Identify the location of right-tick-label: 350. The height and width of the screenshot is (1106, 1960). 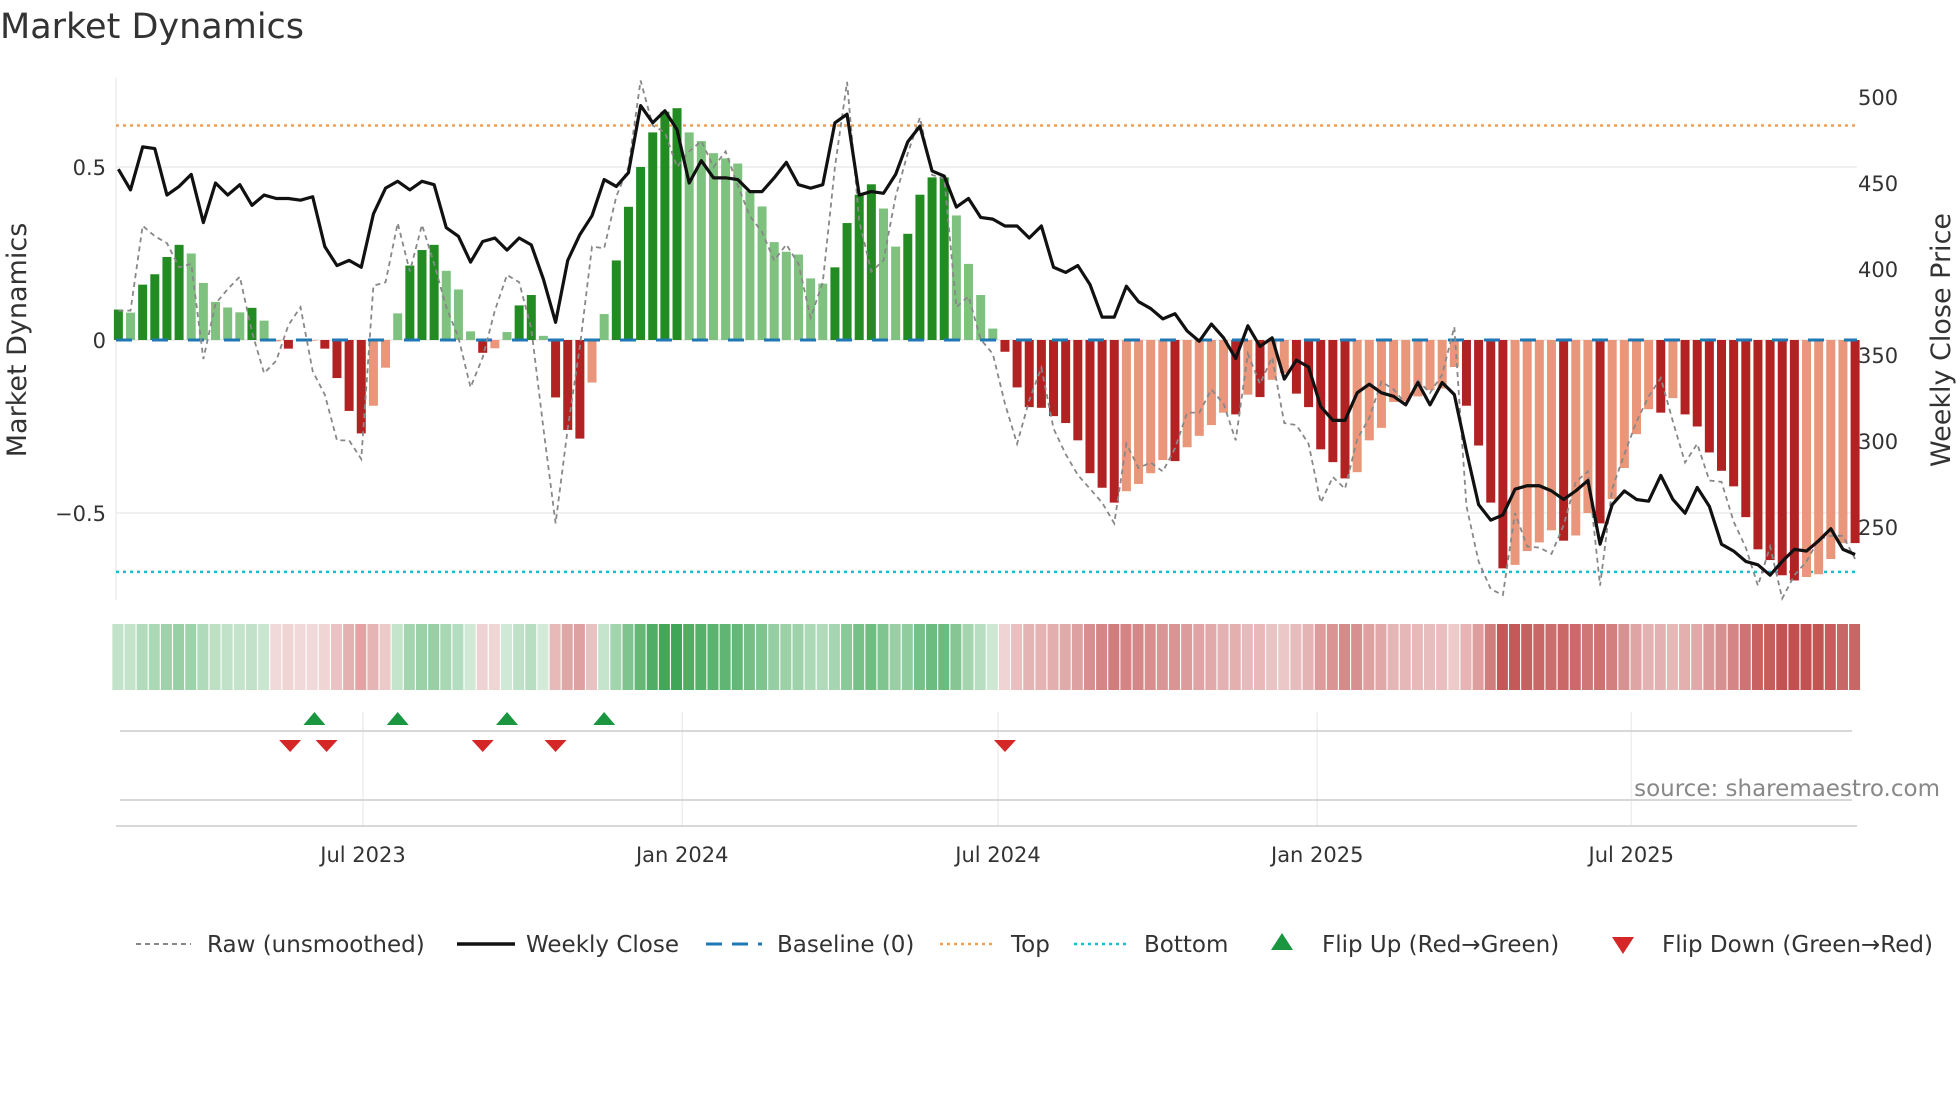
(1878, 356).